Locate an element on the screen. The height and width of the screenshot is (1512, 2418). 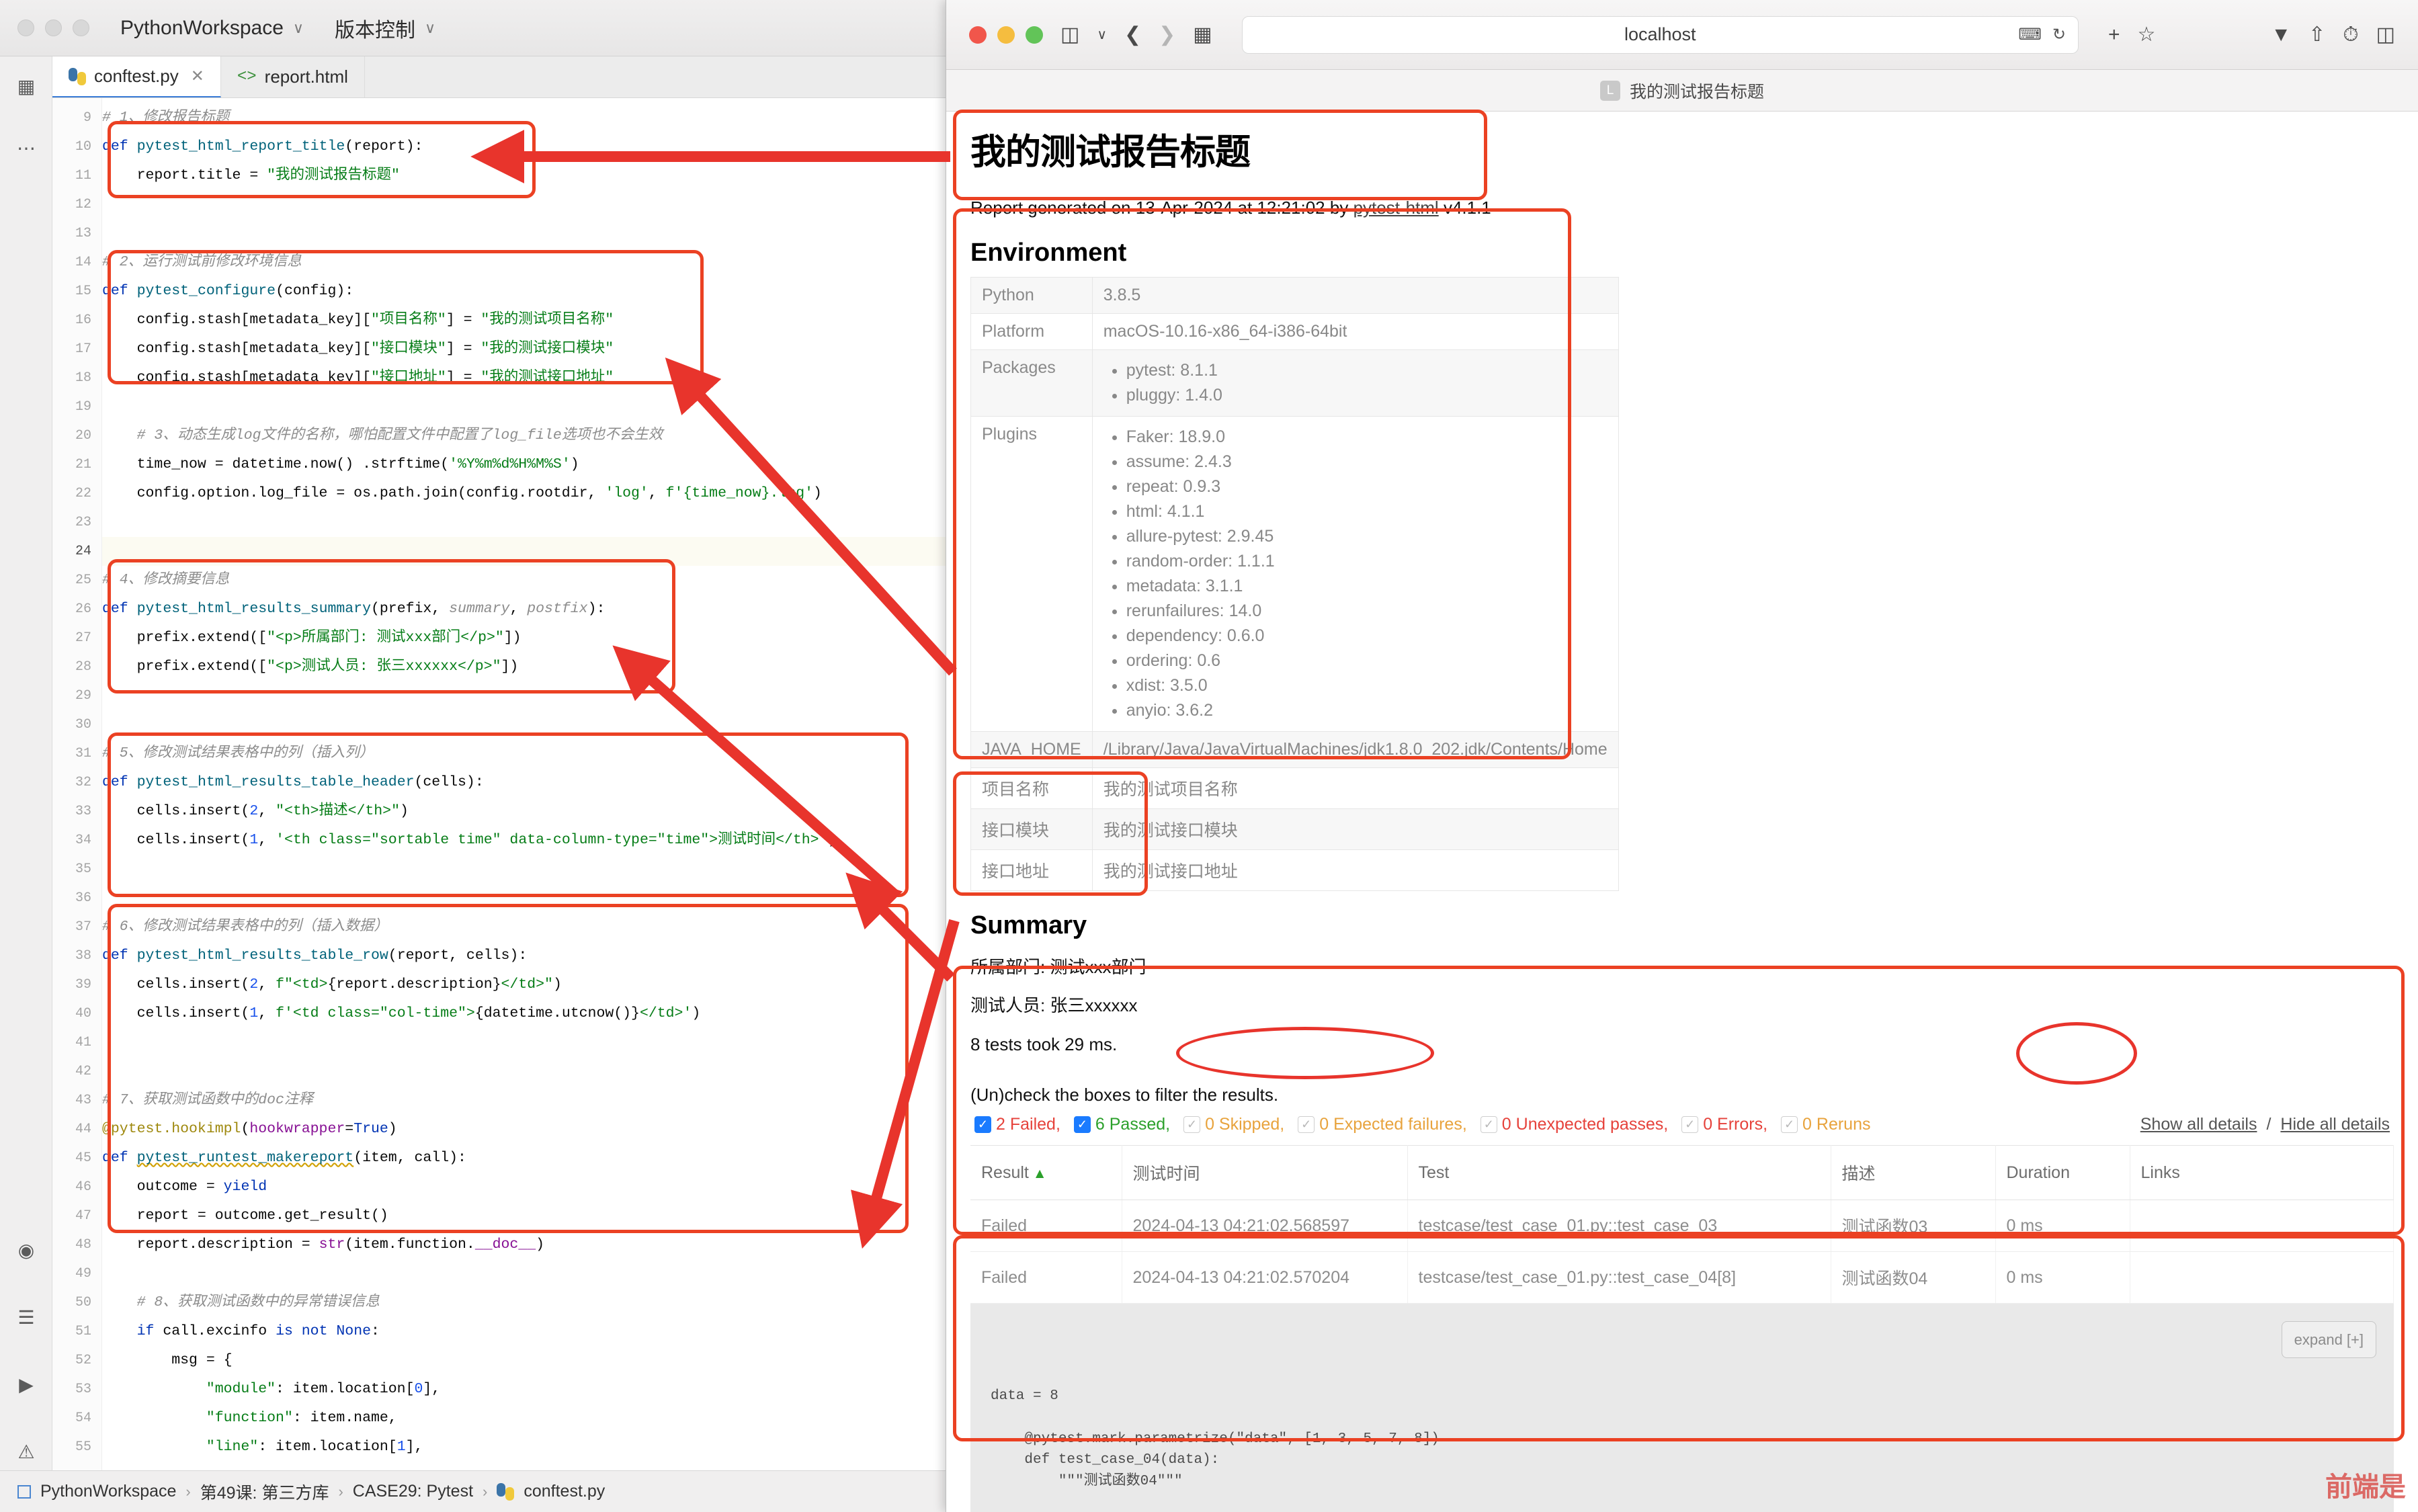
breadcrumb-0: PythonWorkspace is located at coordinates (108, 1492).